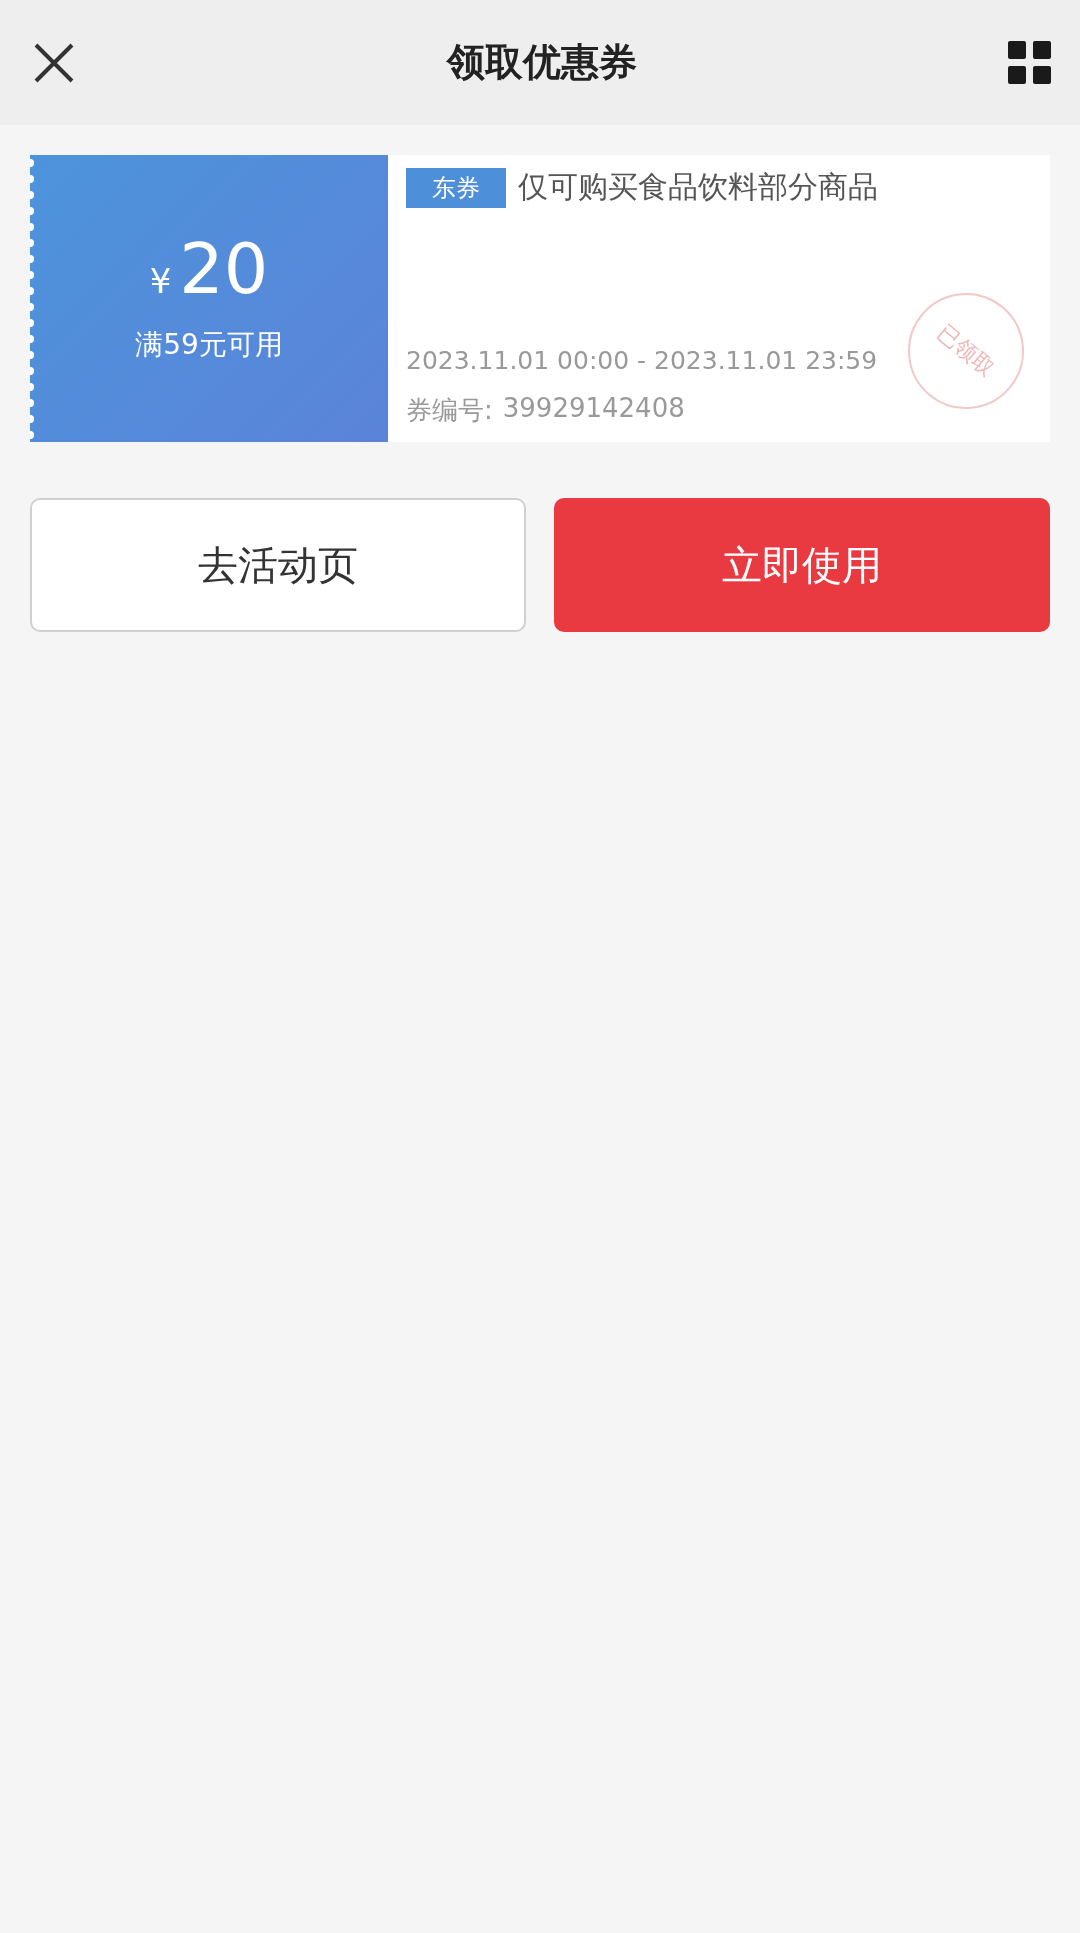  I want to click on coupon-amount: 20, so click(224, 268).